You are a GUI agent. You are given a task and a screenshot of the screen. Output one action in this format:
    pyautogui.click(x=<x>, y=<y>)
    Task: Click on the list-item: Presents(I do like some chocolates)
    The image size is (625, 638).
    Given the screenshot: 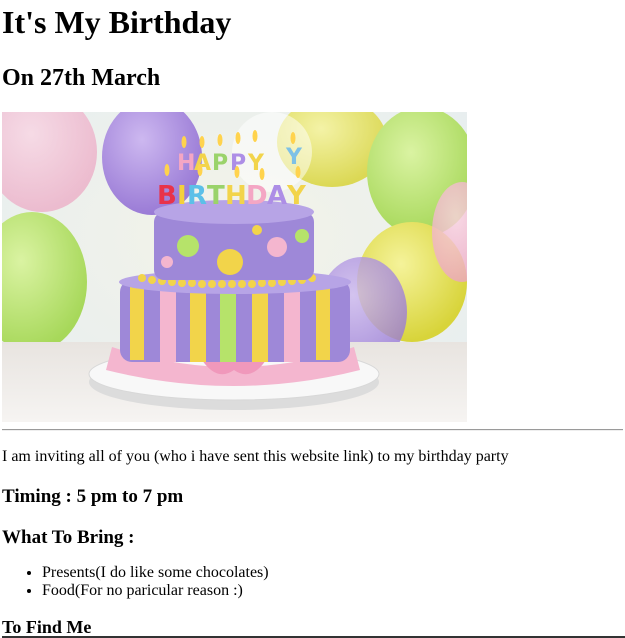 What is the action you would take?
    pyautogui.click(x=332, y=573)
    